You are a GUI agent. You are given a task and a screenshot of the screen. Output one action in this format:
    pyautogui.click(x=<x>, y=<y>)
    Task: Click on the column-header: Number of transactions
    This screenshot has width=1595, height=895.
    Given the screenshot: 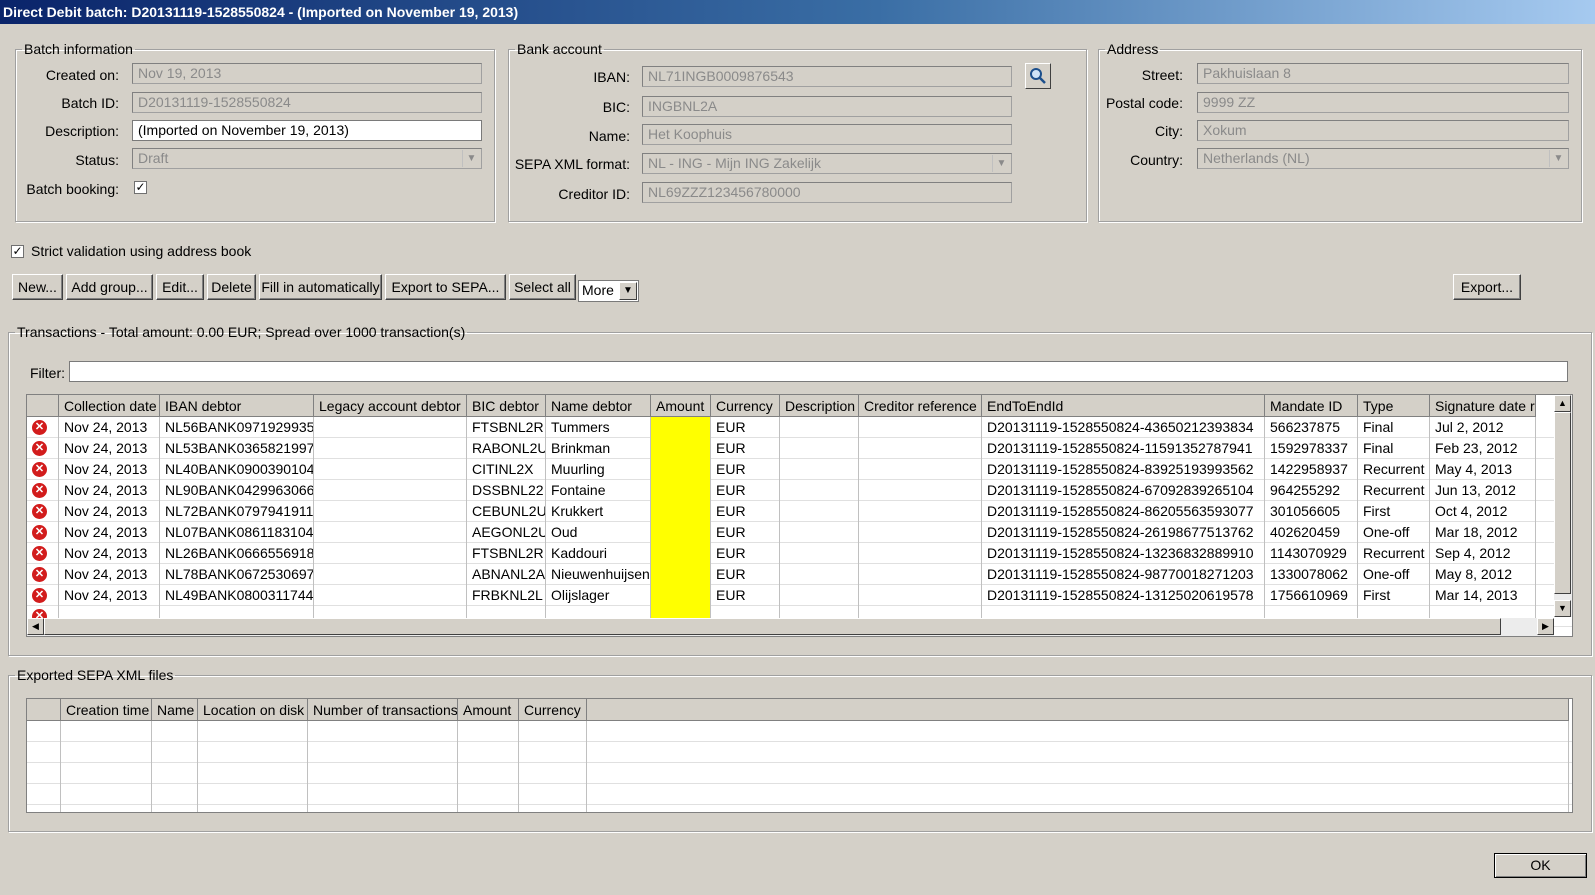 What is the action you would take?
    pyautogui.click(x=383, y=710)
    